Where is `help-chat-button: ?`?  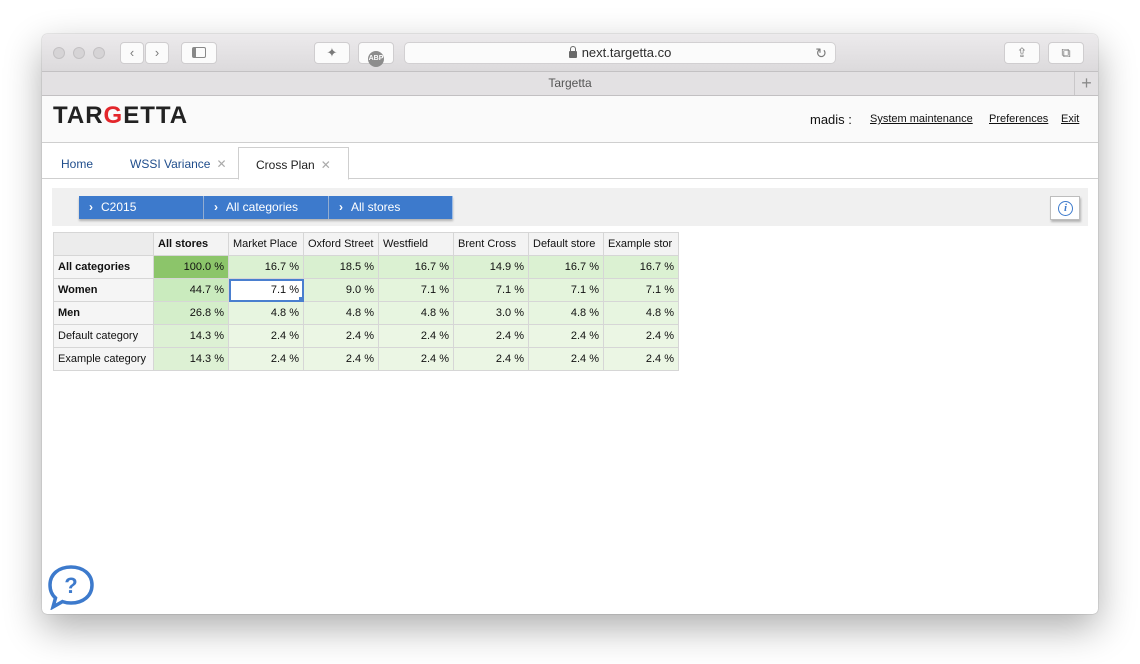
help-chat-button: ? is located at coordinates (71, 587).